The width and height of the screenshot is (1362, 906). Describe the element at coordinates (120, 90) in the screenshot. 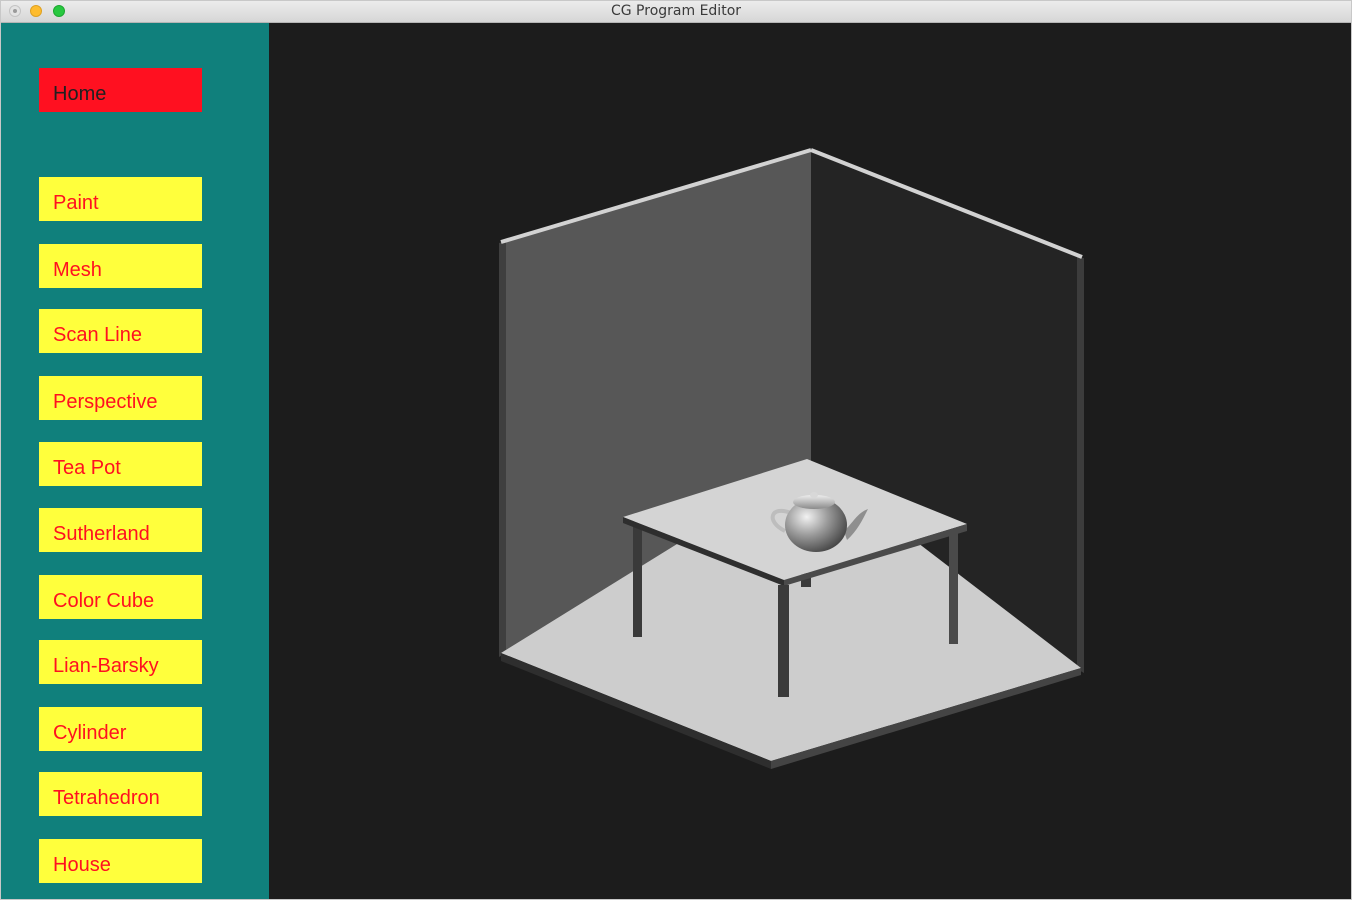

I see `home-button: Home` at that location.